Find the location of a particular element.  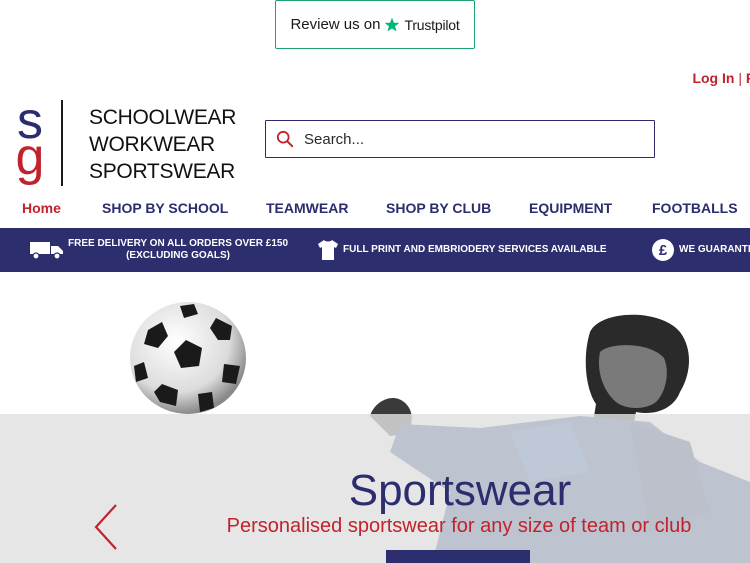

pound-icon: £ is located at coordinates (663, 250).